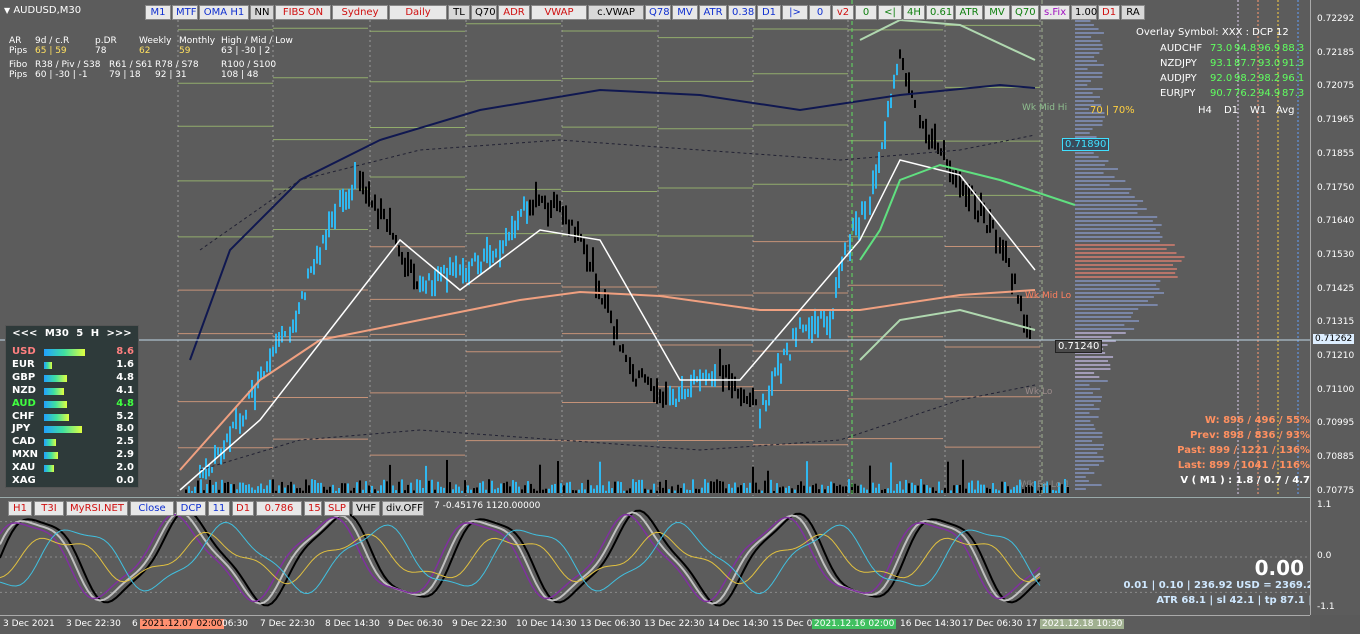 This screenshot has width=1360, height=634. I want to click on toolbar-button-25: MV, so click(997, 12).